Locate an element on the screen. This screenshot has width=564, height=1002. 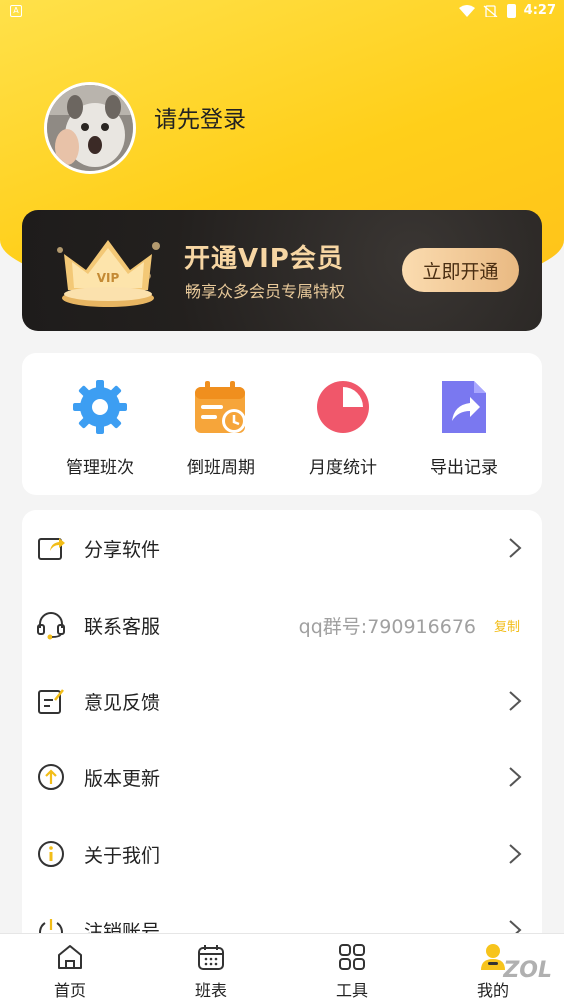
tool-monthly-stats: 月度统计 is located at coordinates (343, 427).